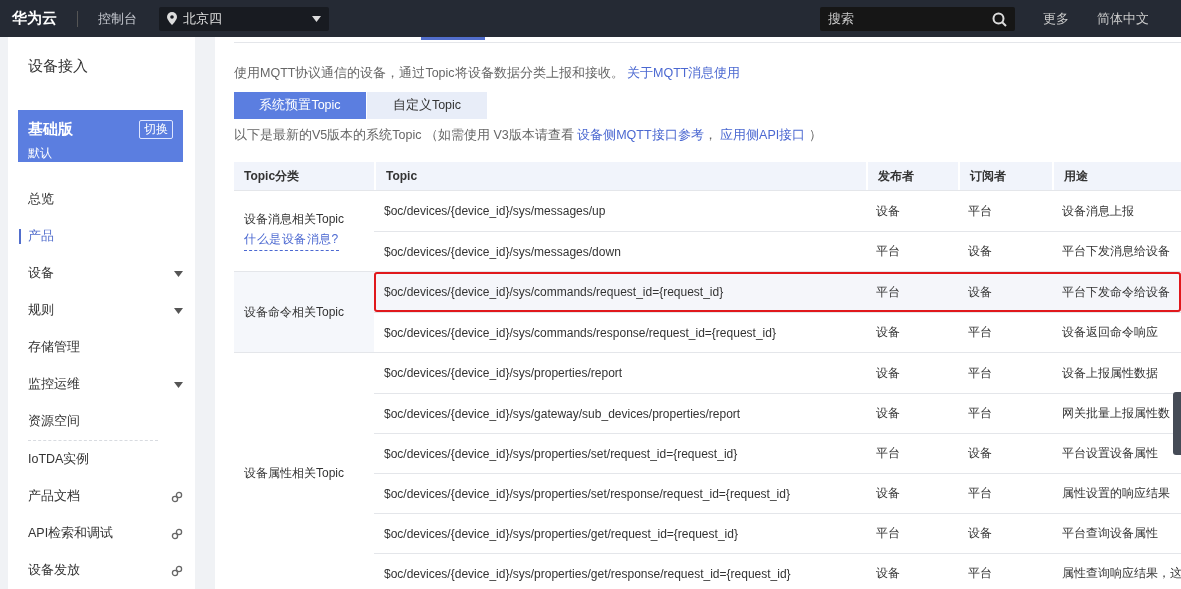  Describe the element at coordinates (294, 473) in the screenshot. I see `category-label: 设备属性相关Topic` at that location.